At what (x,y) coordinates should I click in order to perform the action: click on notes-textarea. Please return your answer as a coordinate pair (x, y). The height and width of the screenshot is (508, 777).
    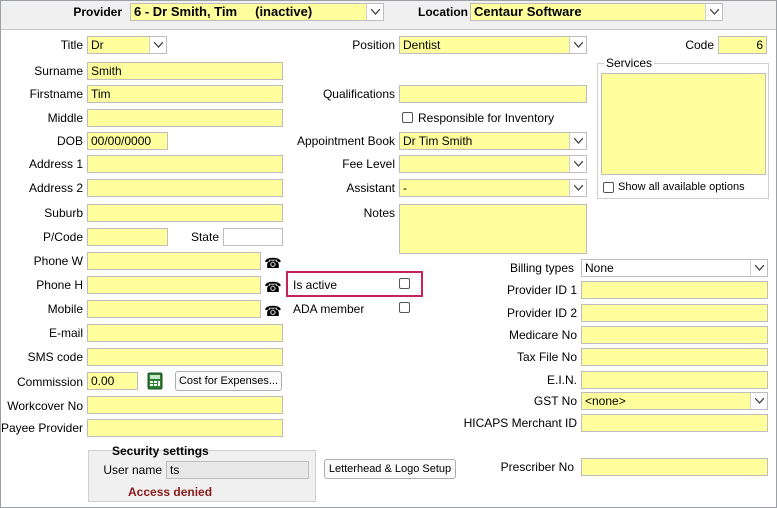
    Looking at the image, I should click on (493, 229).